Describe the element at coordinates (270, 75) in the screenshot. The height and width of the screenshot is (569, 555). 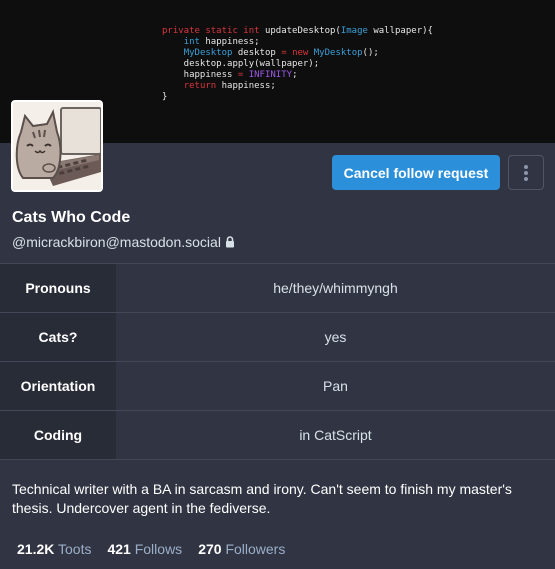
I see `code-token: INFINITY` at that location.